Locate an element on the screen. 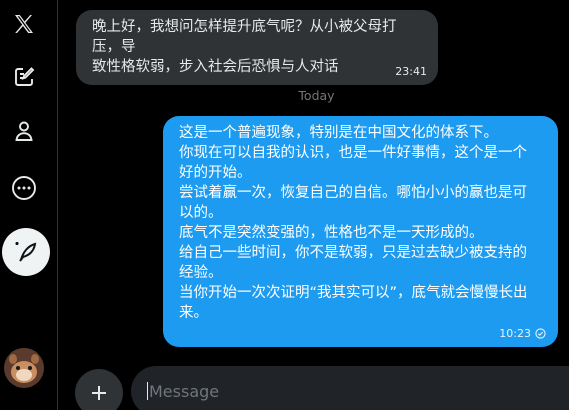 The height and width of the screenshot is (410, 569). x-logo-icon is located at coordinates (24, 24).